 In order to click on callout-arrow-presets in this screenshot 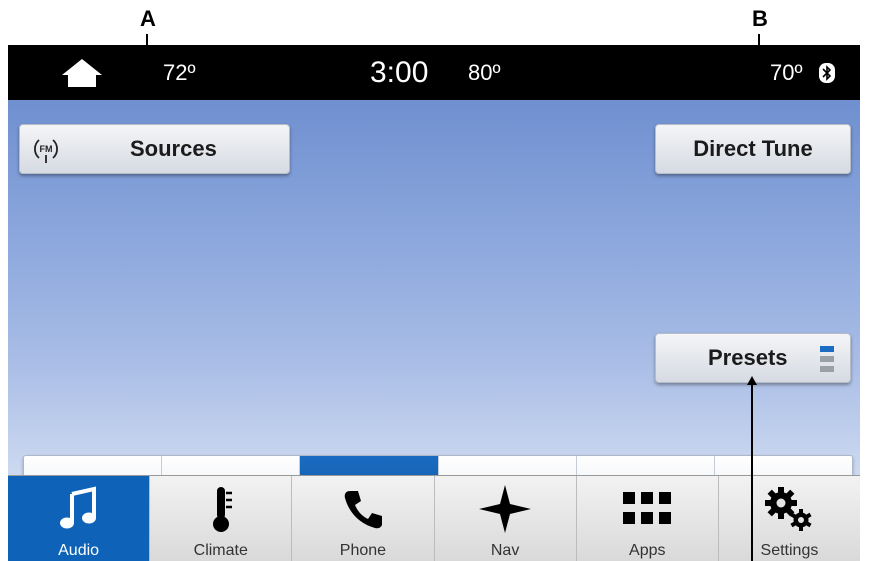, I will do `click(752, 380)`.